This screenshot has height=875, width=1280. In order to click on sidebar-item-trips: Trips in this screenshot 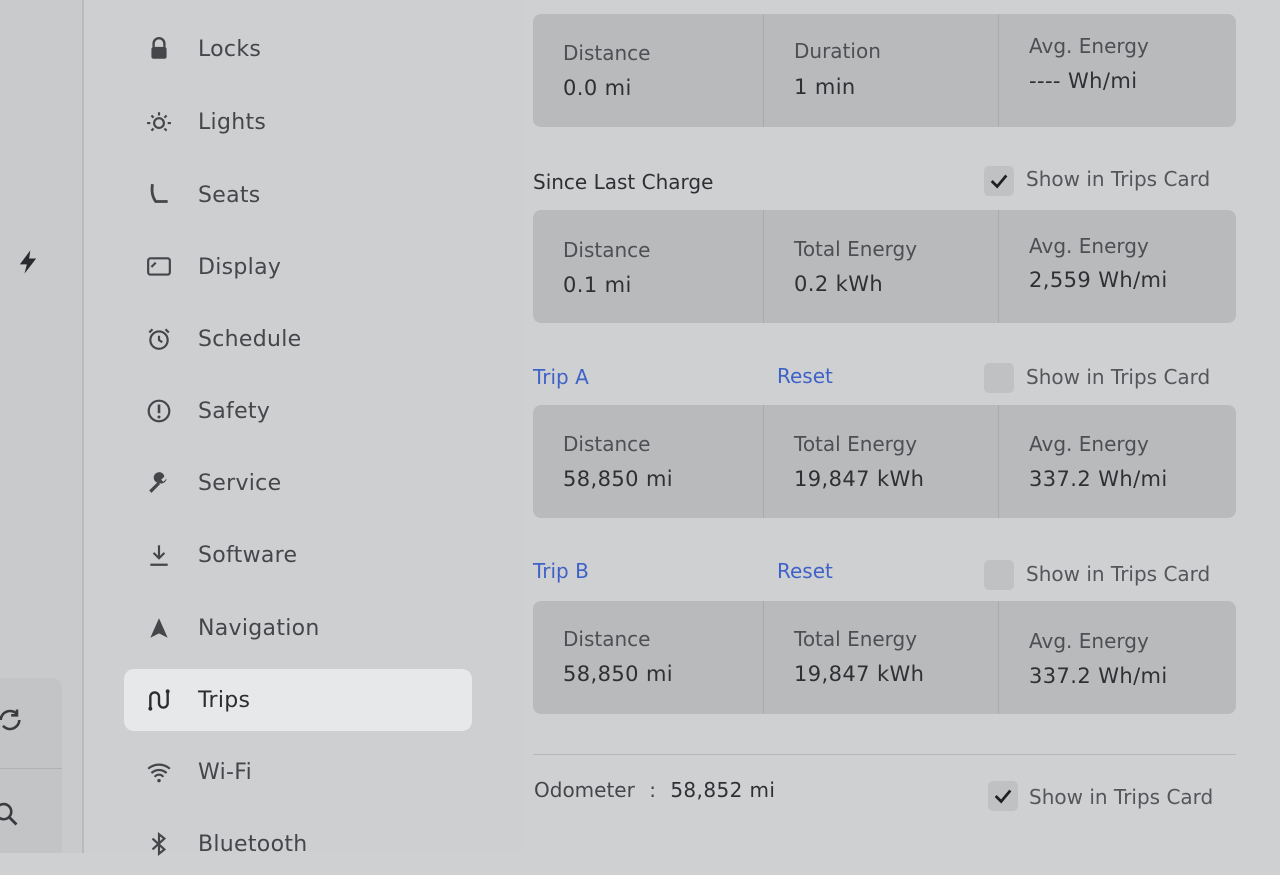, I will do `click(298, 700)`.